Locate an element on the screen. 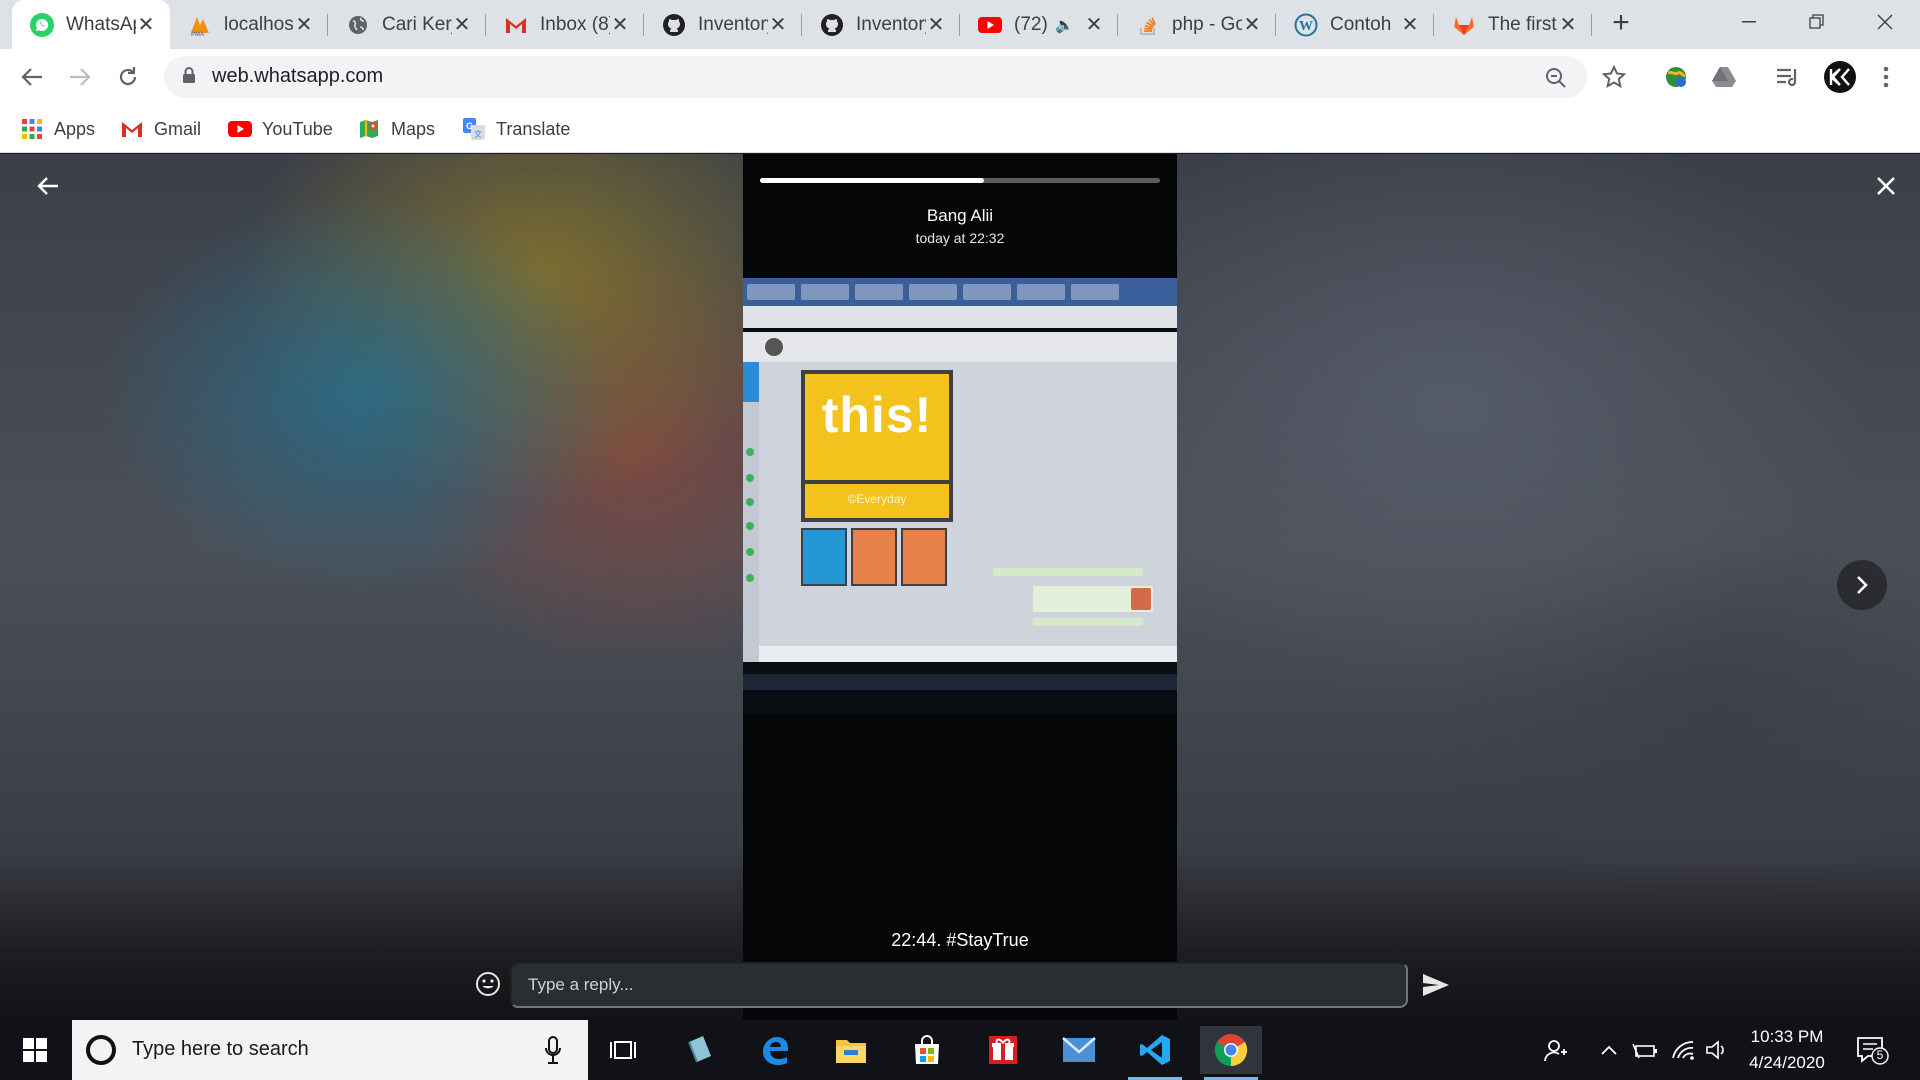 The width and height of the screenshot is (1920, 1080). bookmark-youtube: YouTube is located at coordinates (280, 129).